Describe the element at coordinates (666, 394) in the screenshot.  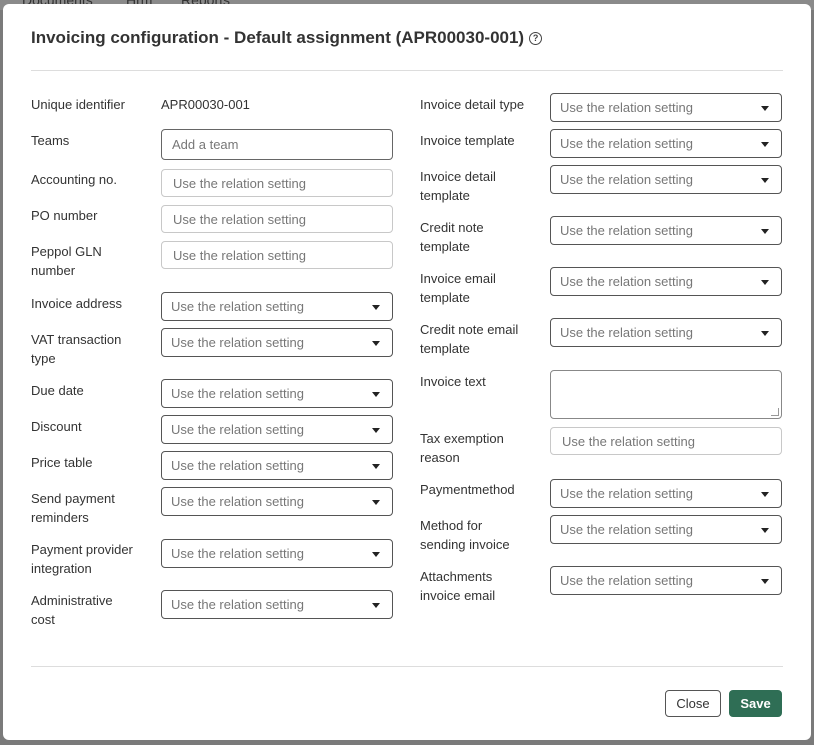
I see `invoice-text-textarea` at that location.